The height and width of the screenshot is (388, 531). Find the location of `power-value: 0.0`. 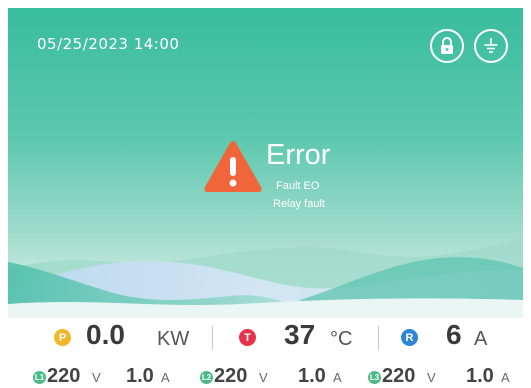

power-value: 0.0 is located at coordinates (105, 334).